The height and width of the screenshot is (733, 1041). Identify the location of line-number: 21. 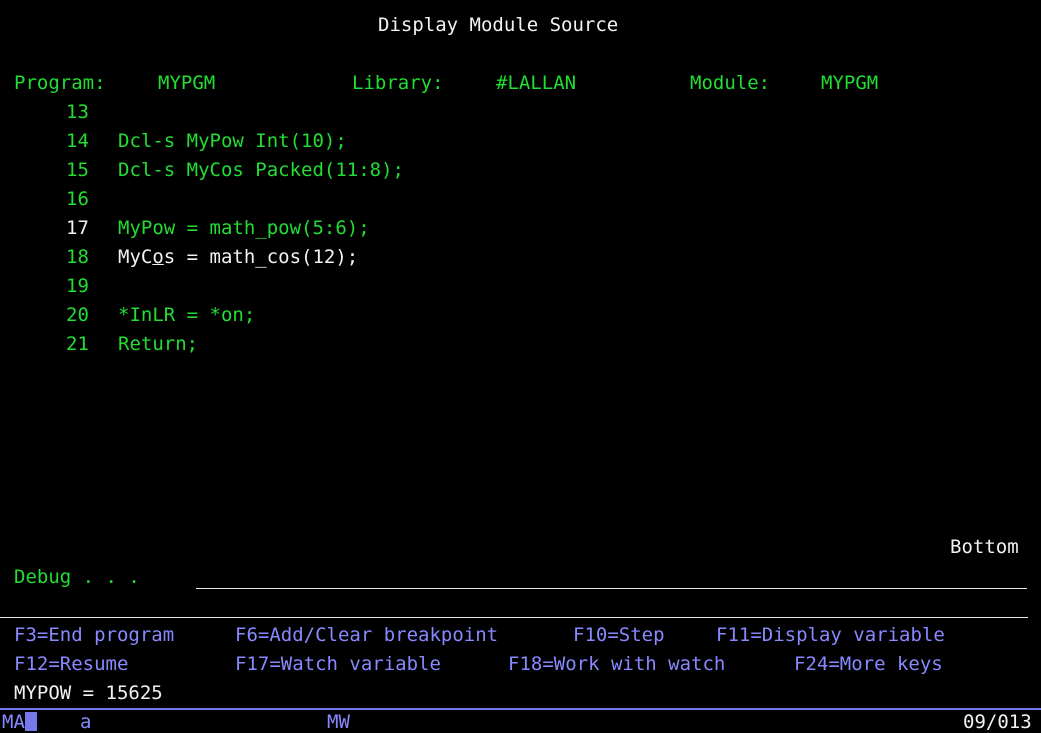
(77, 344).